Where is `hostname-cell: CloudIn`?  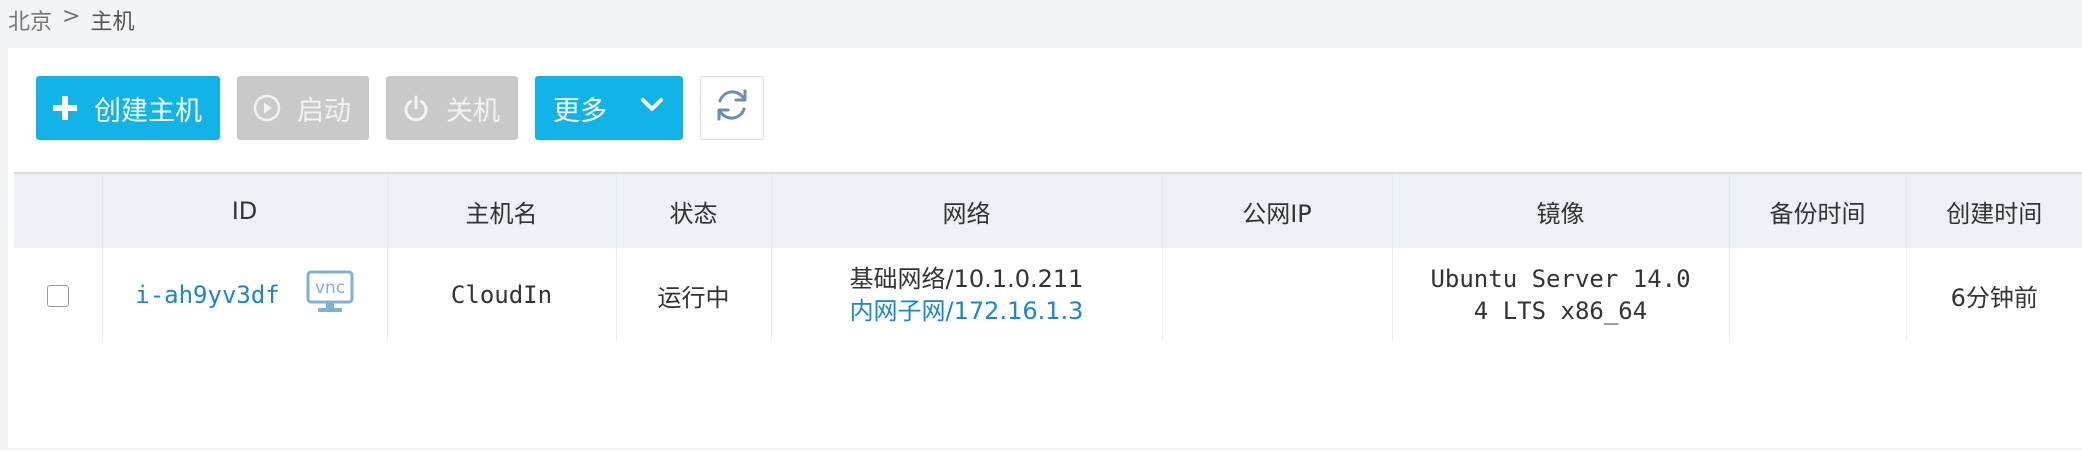
hostname-cell: CloudIn is located at coordinates (501, 295).